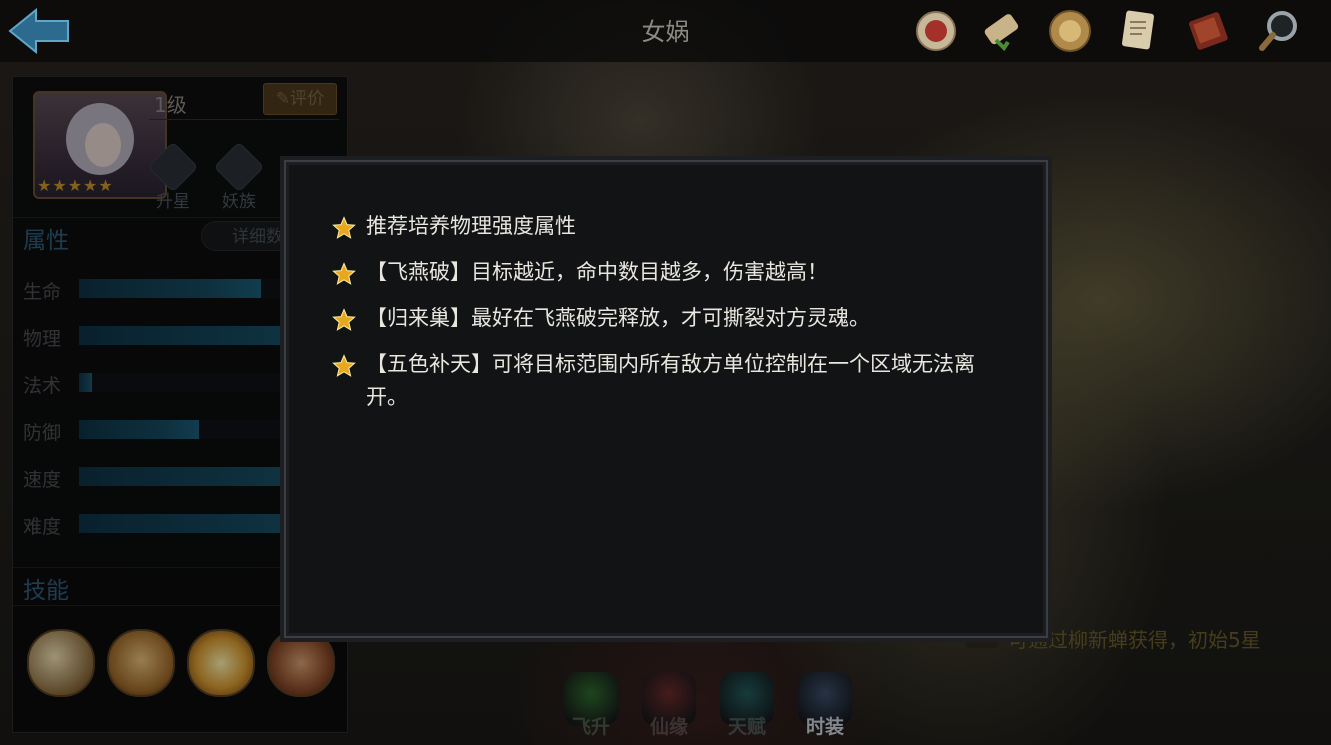 This screenshot has height=745, width=1331. Describe the element at coordinates (1138, 30) in the screenshot. I see `document-icon` at that location.